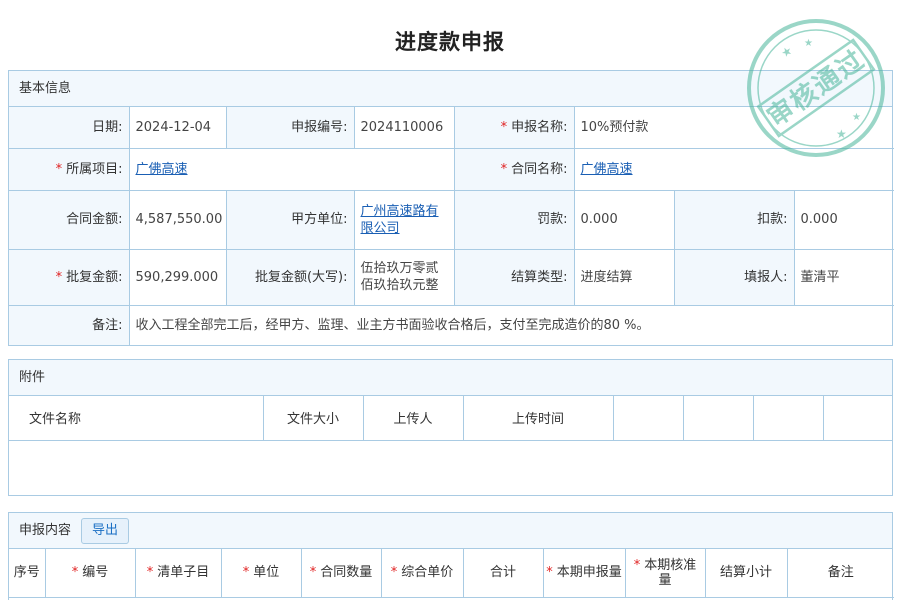 The width and height of the screenshot is (900, 600). What do you see at coordinates (290, 128) in the screenshot?
I see `code-label: 申报编号:` at bounding box center [290, 128].